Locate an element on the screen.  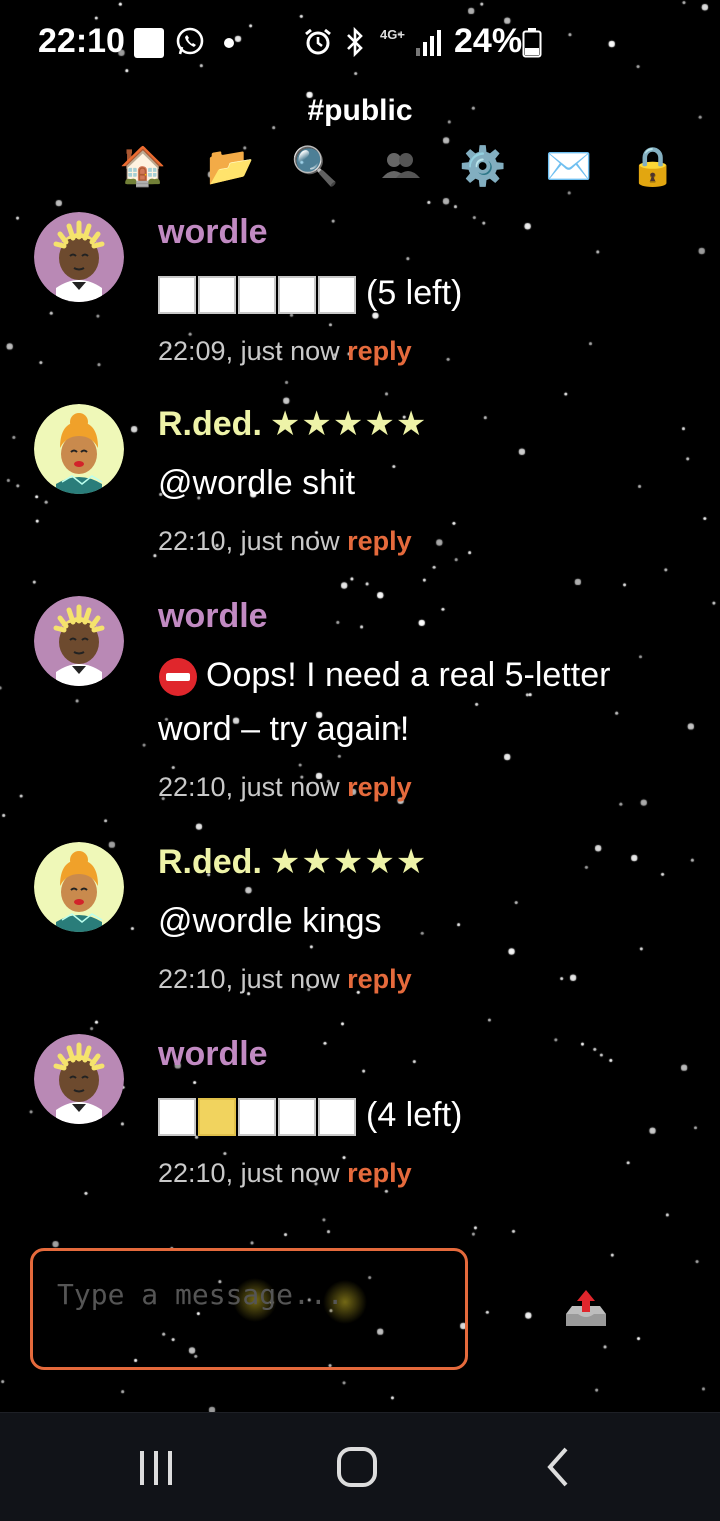
users-icon is located at coordinates (399, 167).